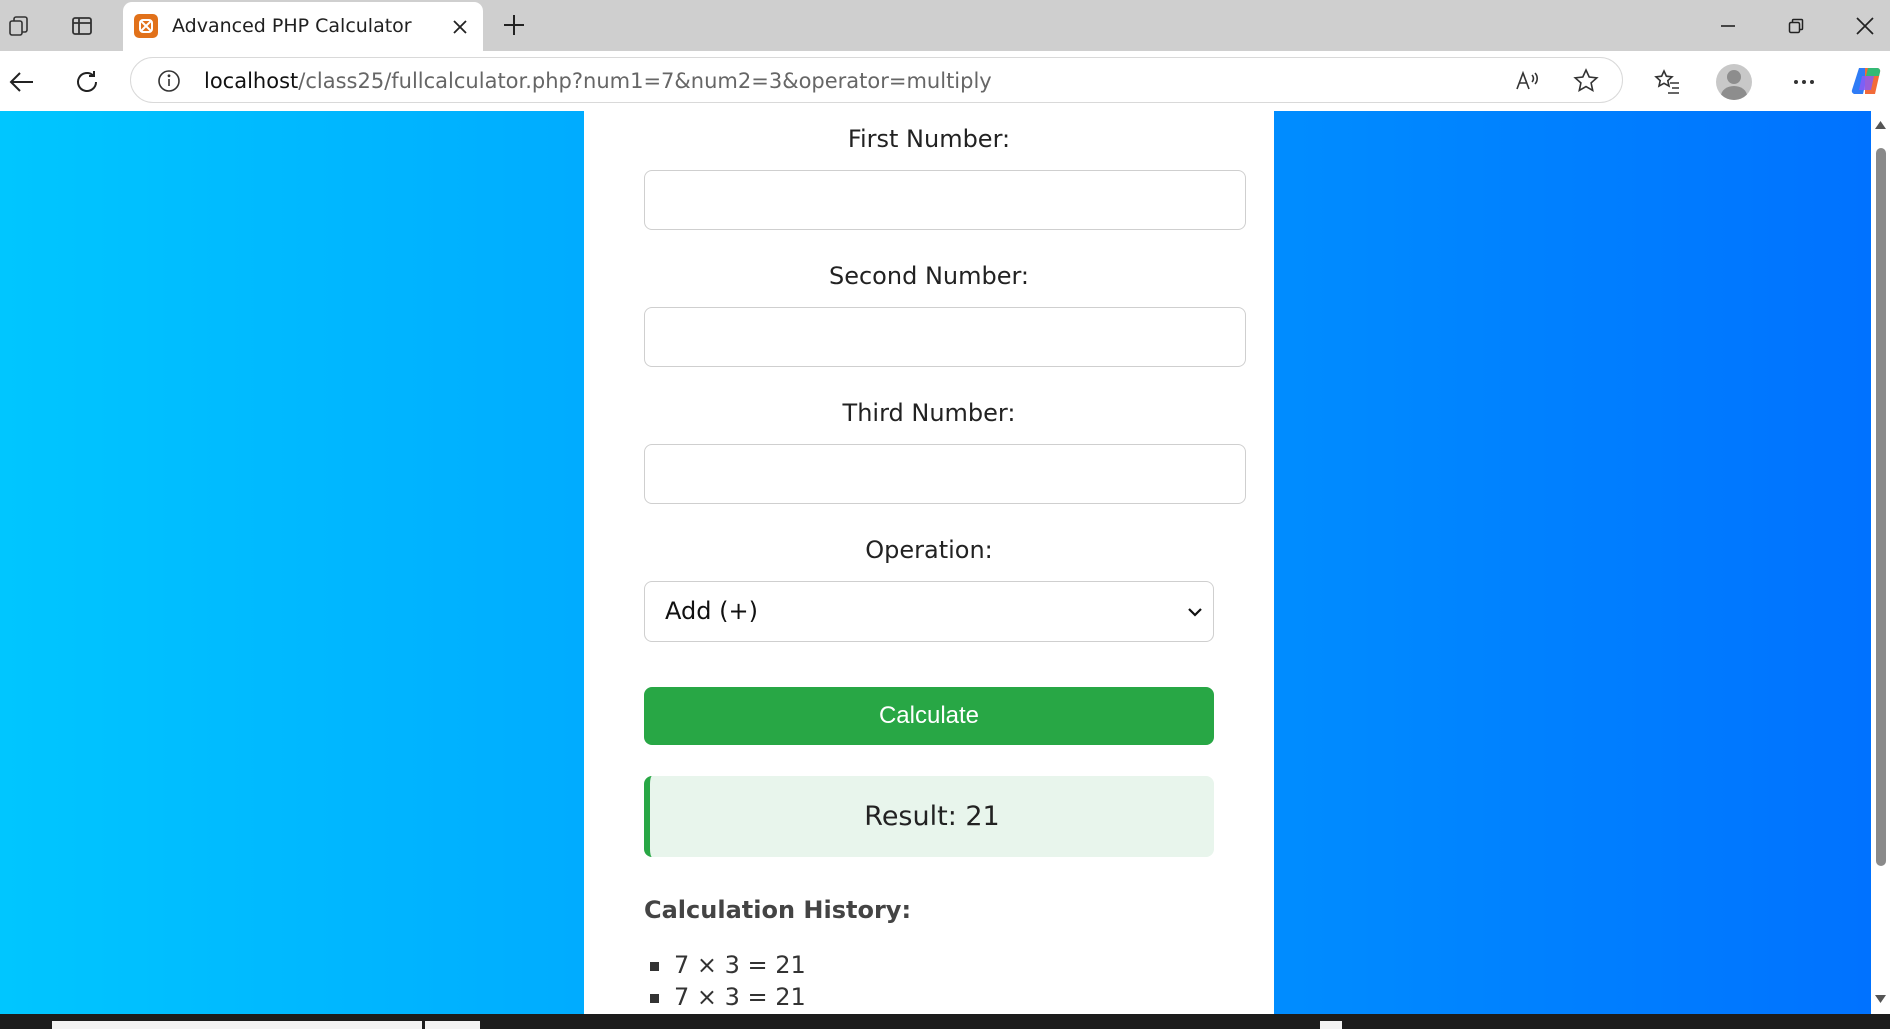  What do you see at coordinates (82, 26) in the screenshot?
I see `tab-actions-icon` at bounding box center [82, 26].